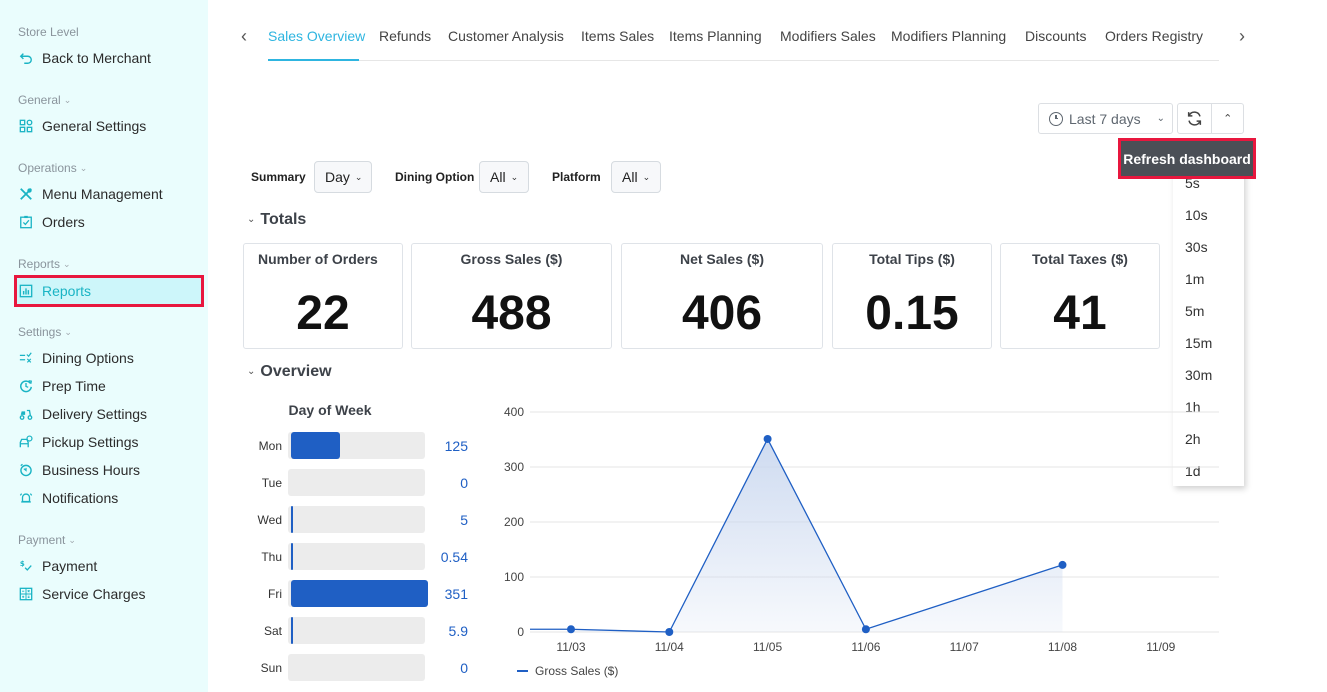 The width and height of the screenshot is (1327, 692). Describe the element at coordinates (514, 522) in the screenshot. I see `y-tick-label: 200` at that location.